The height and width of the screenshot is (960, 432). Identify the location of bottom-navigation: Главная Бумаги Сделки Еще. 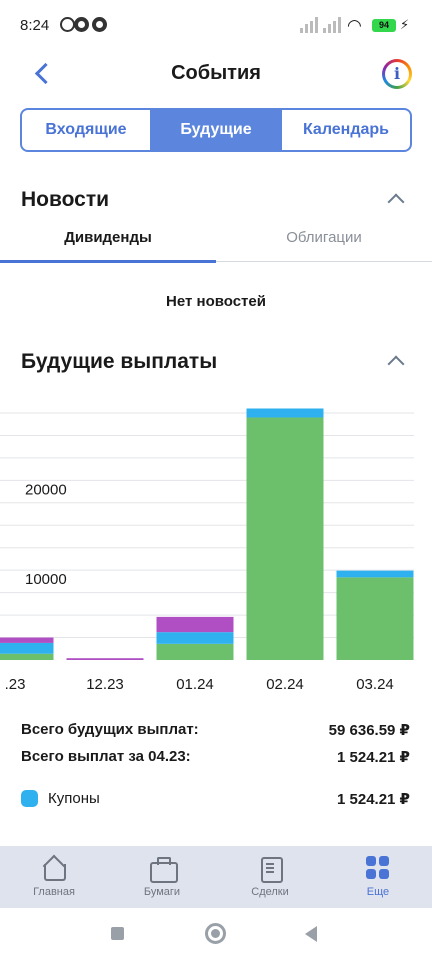
(216, 877).